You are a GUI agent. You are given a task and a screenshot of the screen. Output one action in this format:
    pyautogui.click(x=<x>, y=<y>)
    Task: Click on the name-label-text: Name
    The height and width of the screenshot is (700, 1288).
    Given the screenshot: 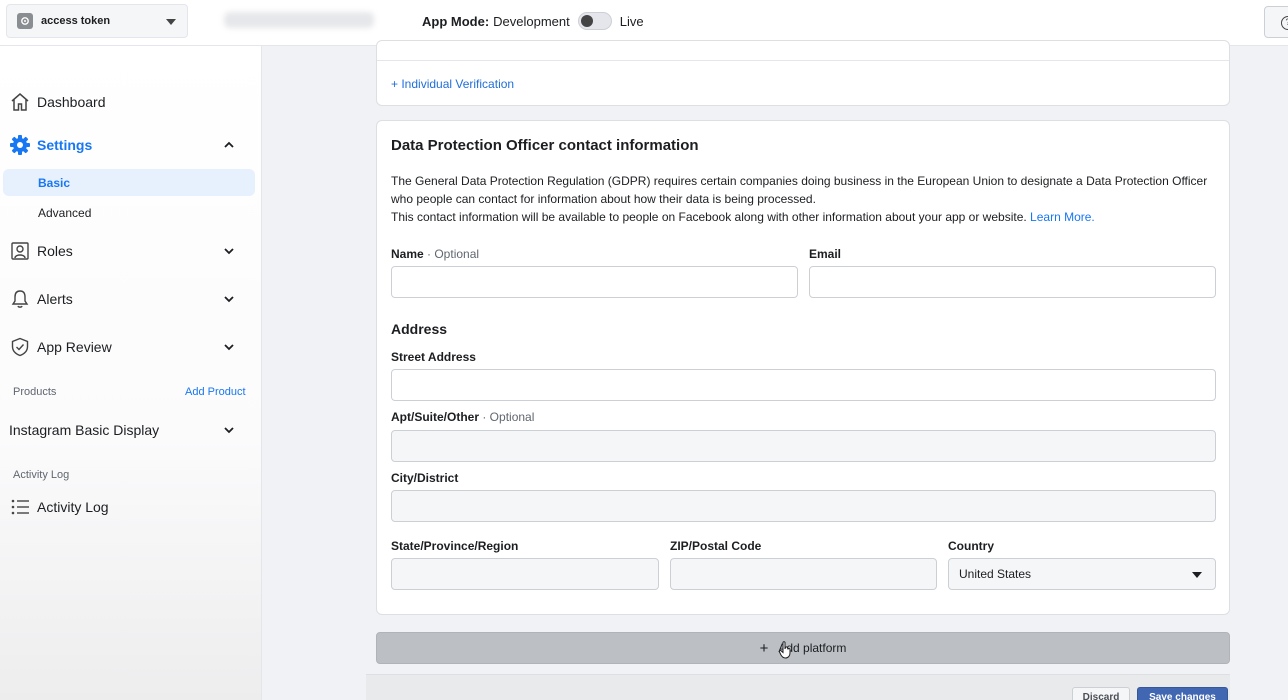 What is the action you would take?
    pyautogui.click(x=407, y=254)
    